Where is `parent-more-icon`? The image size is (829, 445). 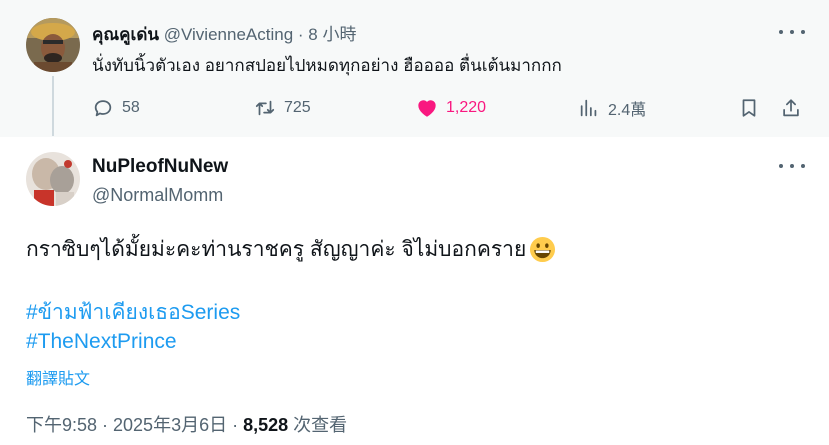 parent-more-icon is located at coordinates (792, 32).